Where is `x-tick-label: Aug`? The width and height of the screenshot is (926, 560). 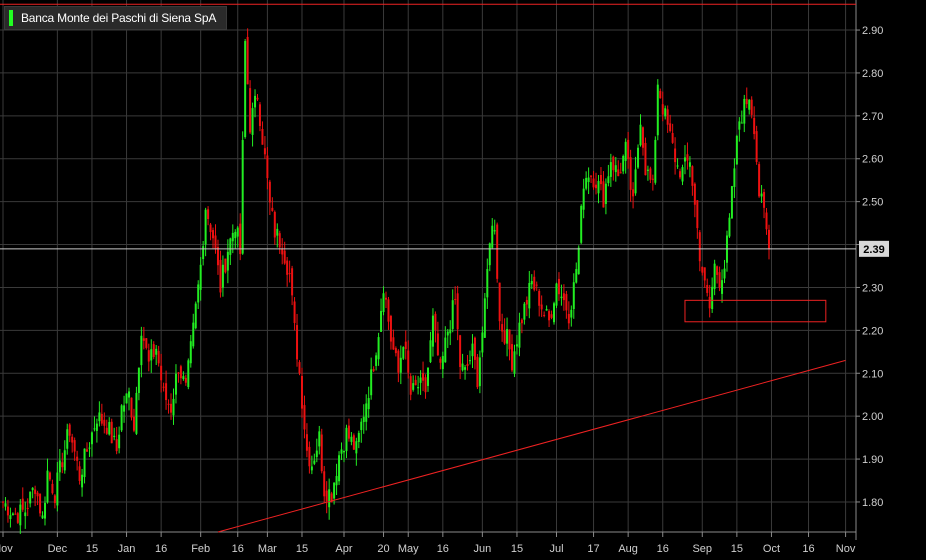 x-tick-label: Aug is located at coordinates (628, 549).